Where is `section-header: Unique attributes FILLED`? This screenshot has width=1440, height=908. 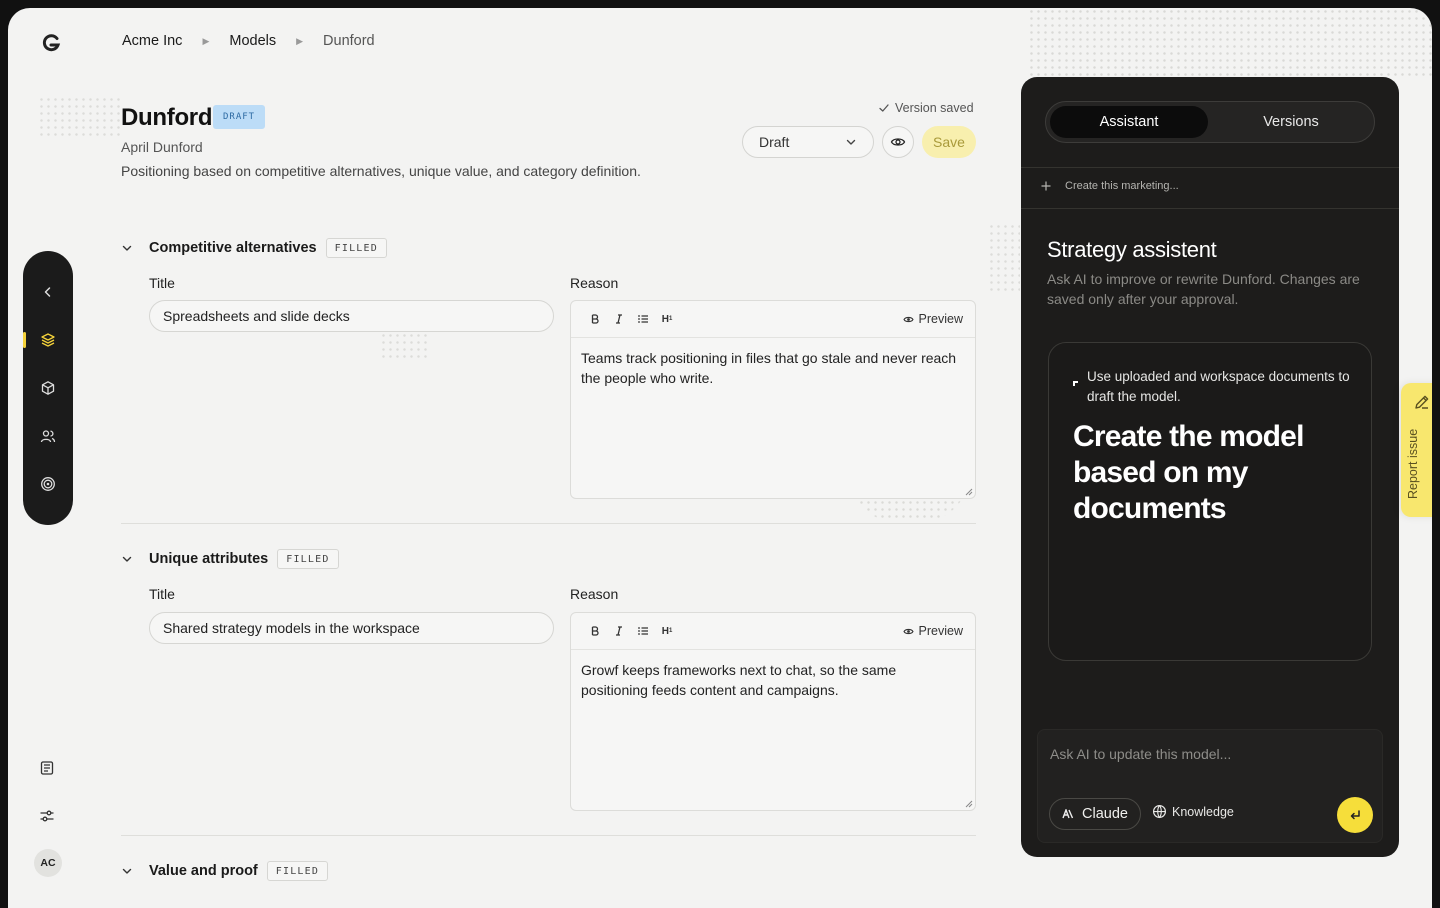 section-header: Unique attributes FILLED is located at coordinates (230, 559).